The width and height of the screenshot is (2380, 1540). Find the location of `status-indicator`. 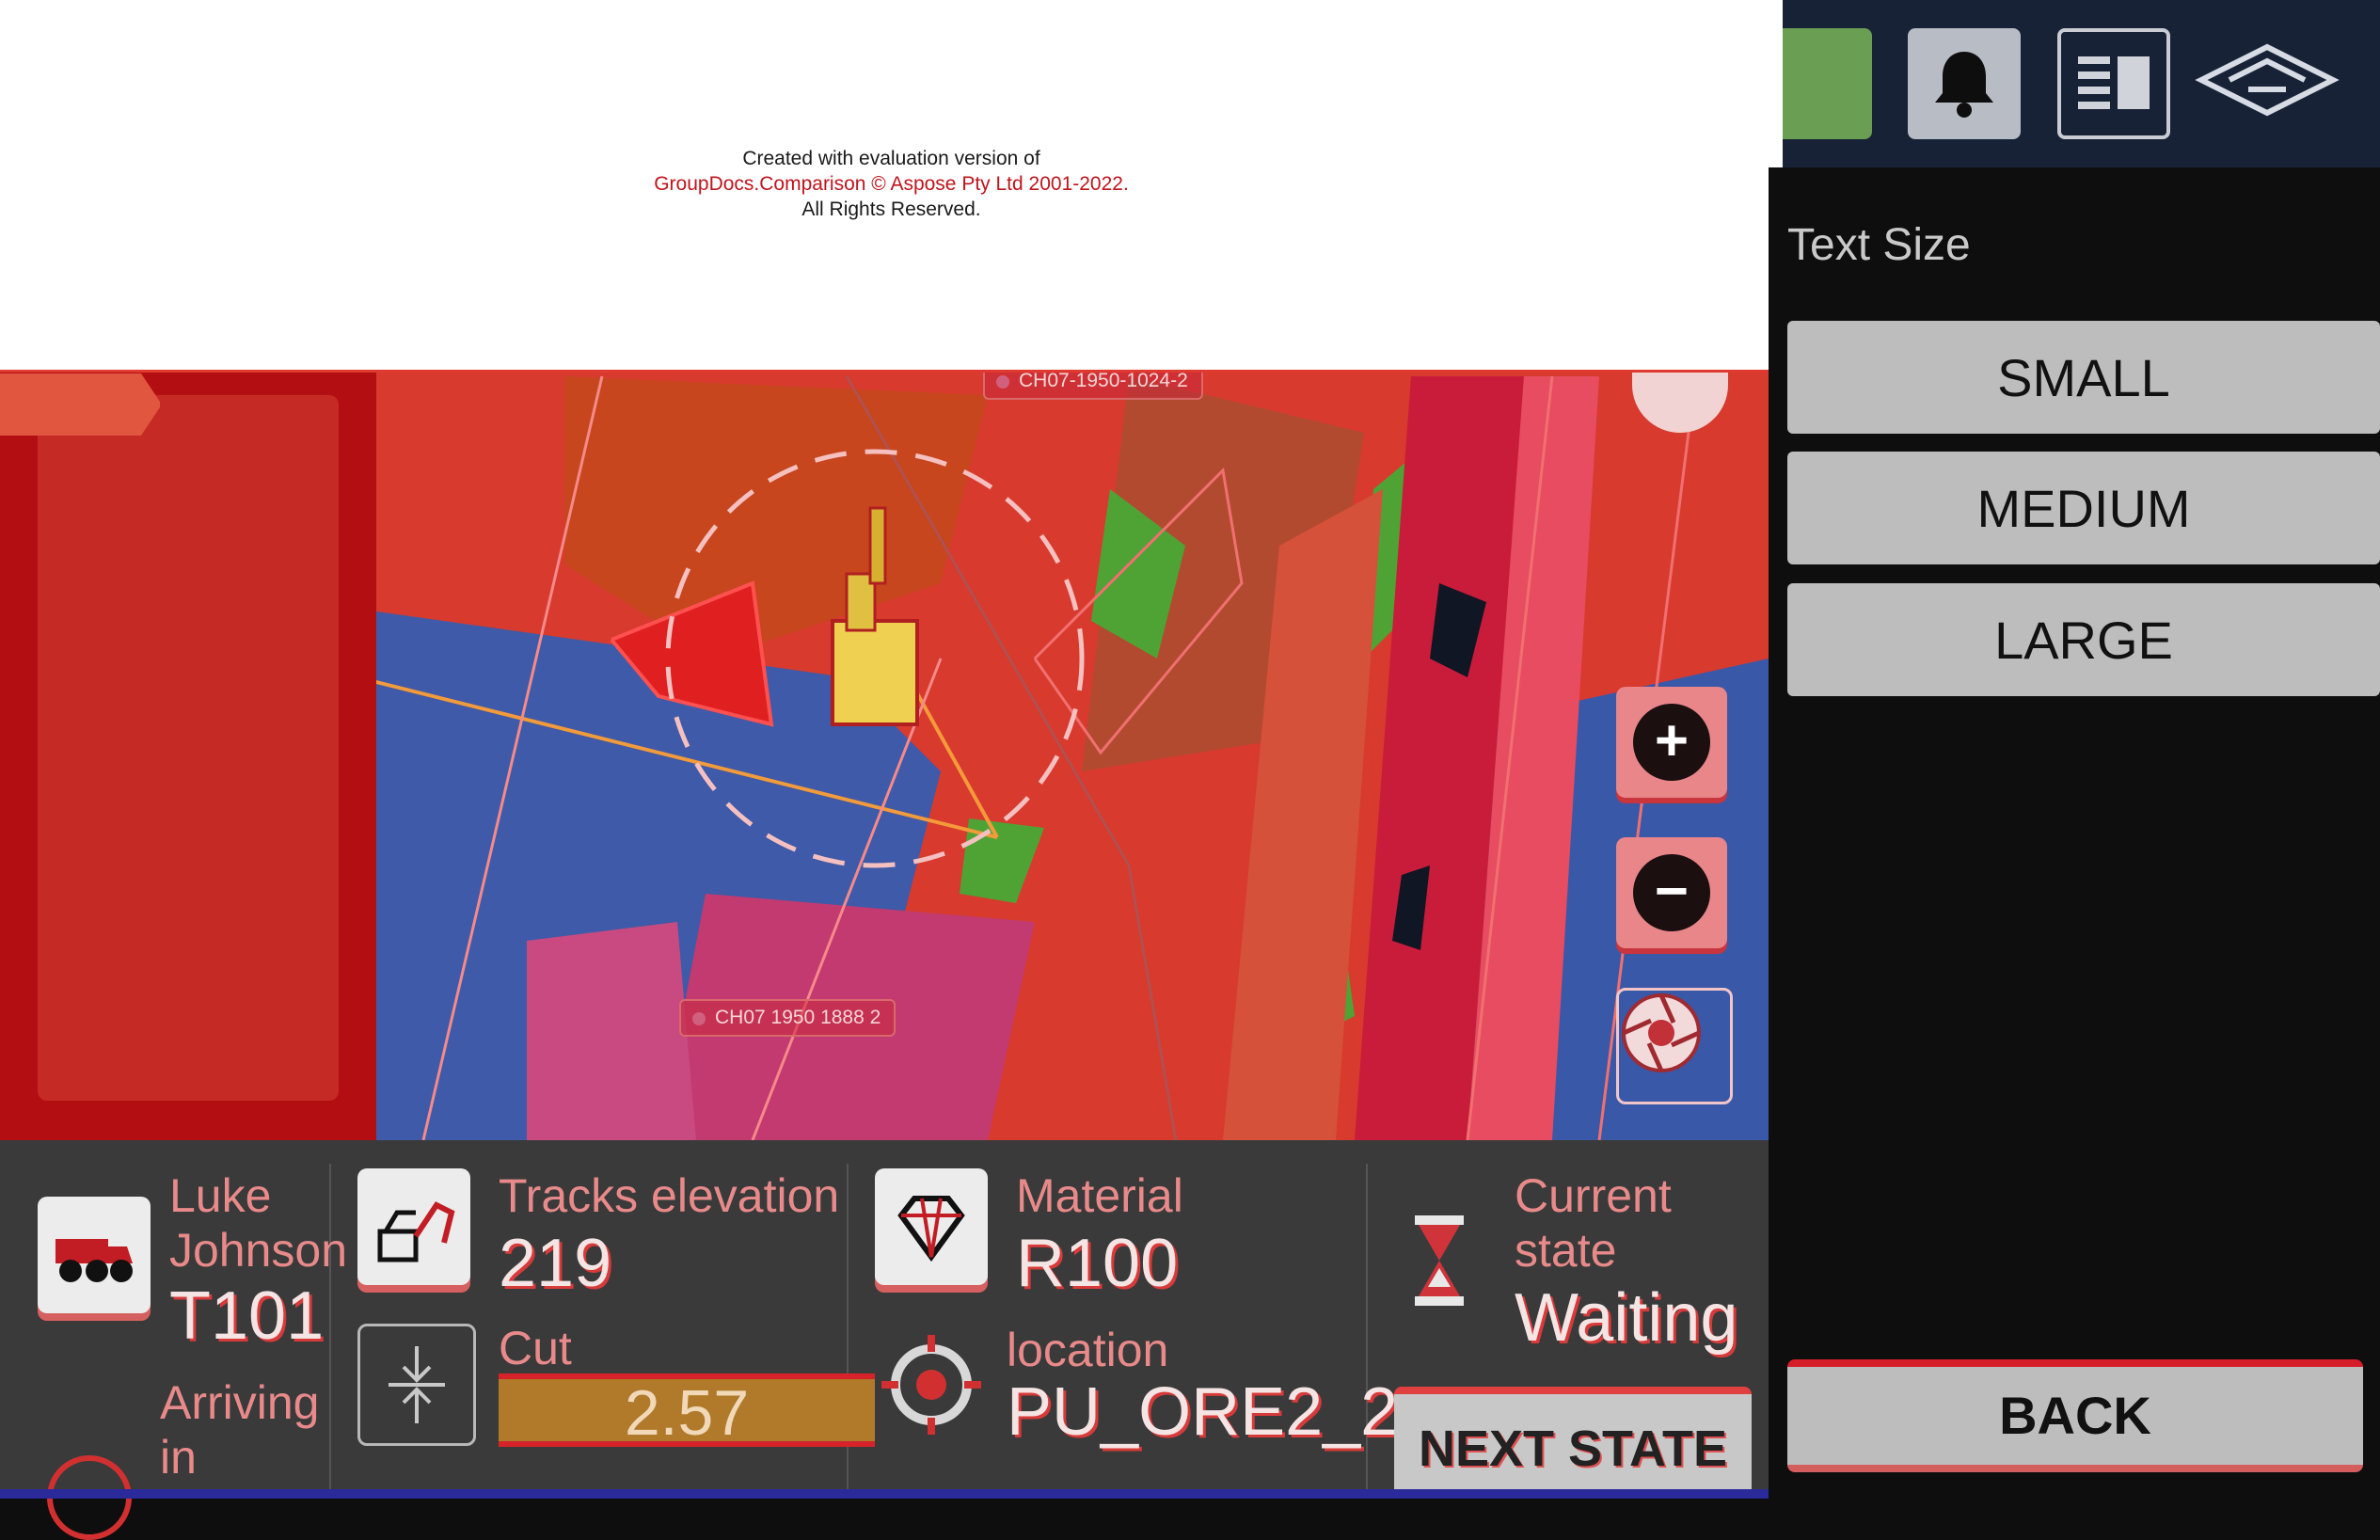

status-indicator is located at coordinates (1827, 83).